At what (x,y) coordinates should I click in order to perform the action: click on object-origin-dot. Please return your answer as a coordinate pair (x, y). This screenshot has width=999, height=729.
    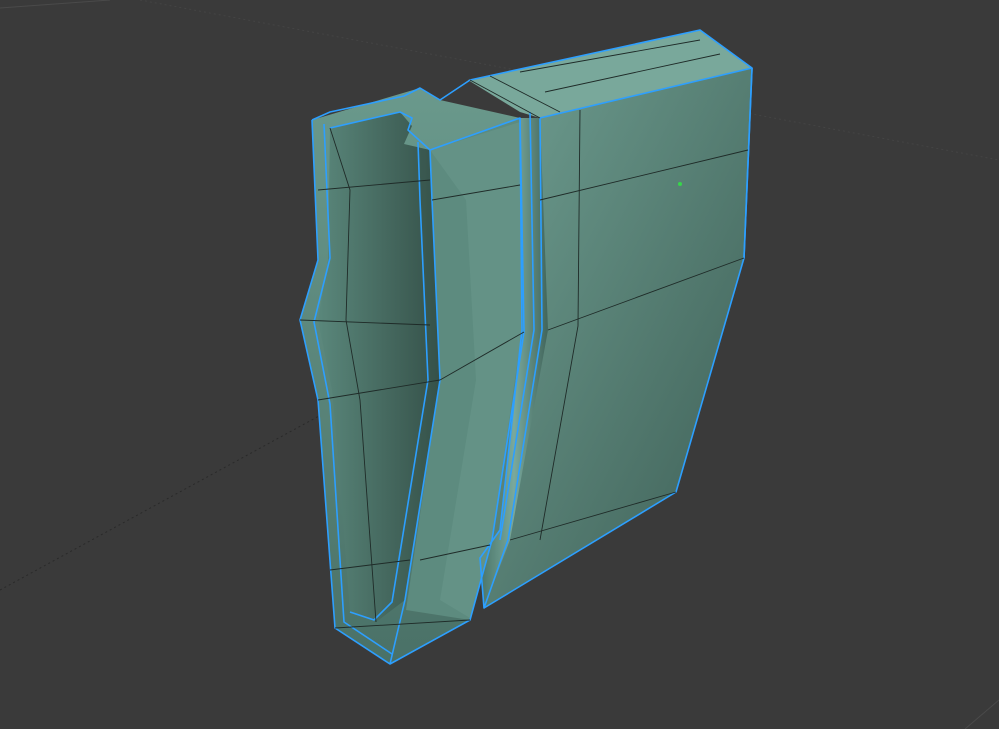
    Looking at the image, I should click on (680, 184).